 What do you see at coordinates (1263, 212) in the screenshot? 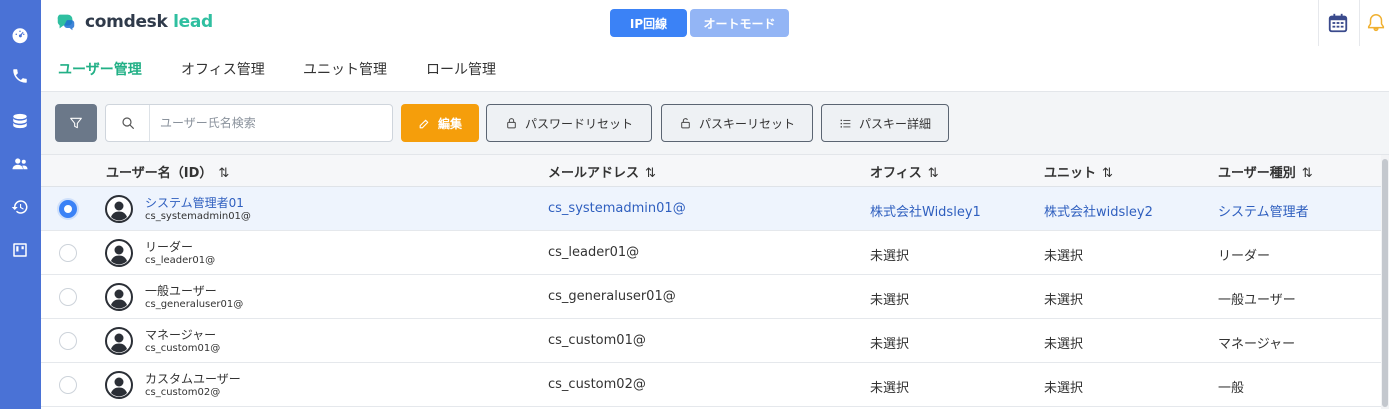
I see `user-type-cell: システム管理者` at bounding box center [1263, 212].